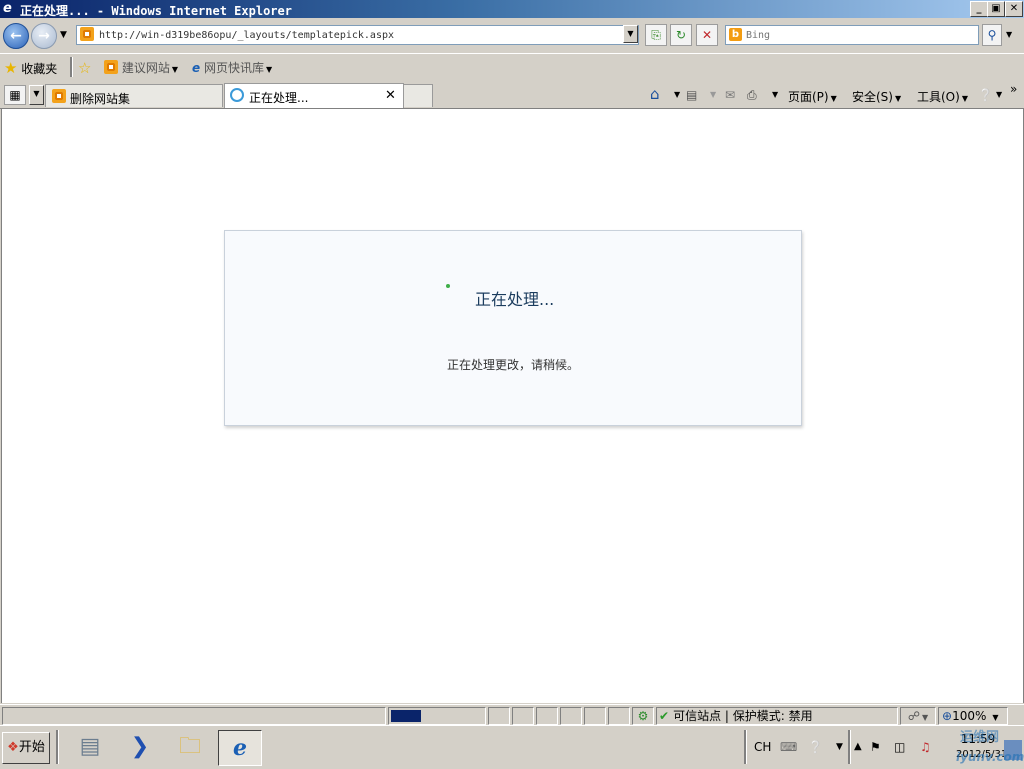 The height and width of the screenshot is (769, 1024). I want to click on add-favorite-star-icon: ☆, so click(85, 68).